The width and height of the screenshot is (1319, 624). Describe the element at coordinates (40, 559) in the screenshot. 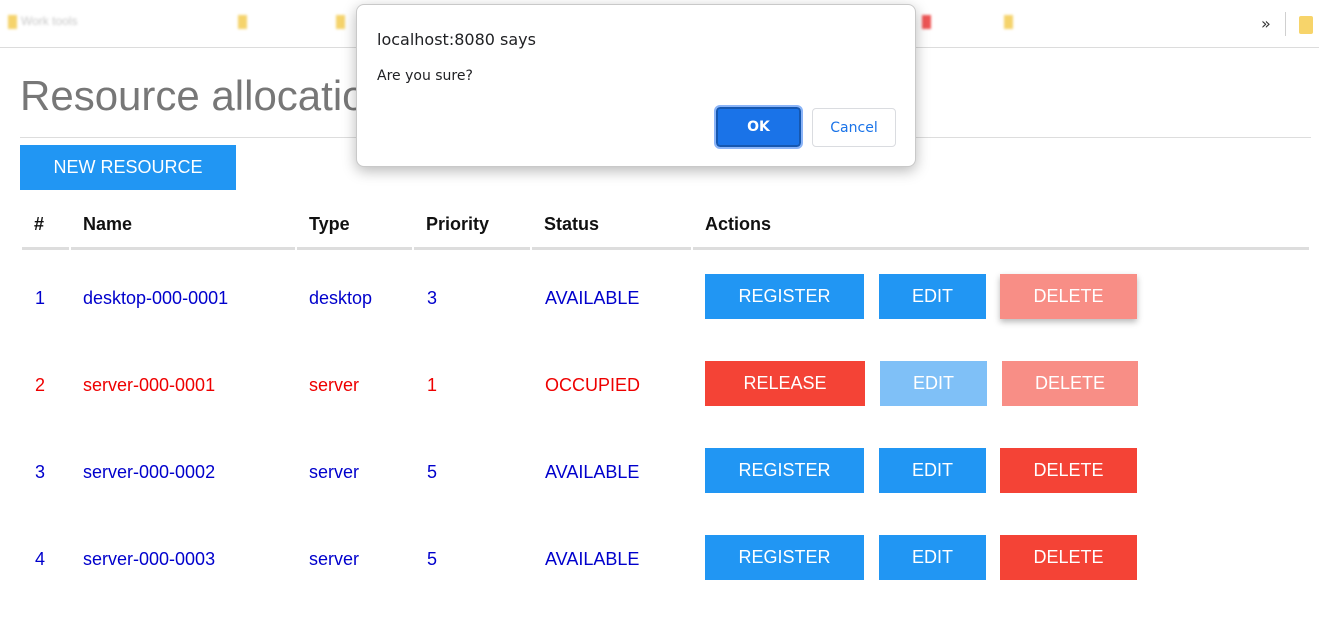

I see `row-index: 4` at that location.